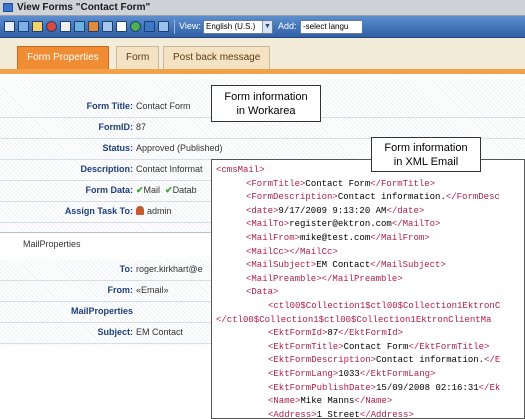 This screenshot has width=525, height=419. I want to click on xml-line: <MailSubject>EM Contact</MailSubject>, so click(346, 265).